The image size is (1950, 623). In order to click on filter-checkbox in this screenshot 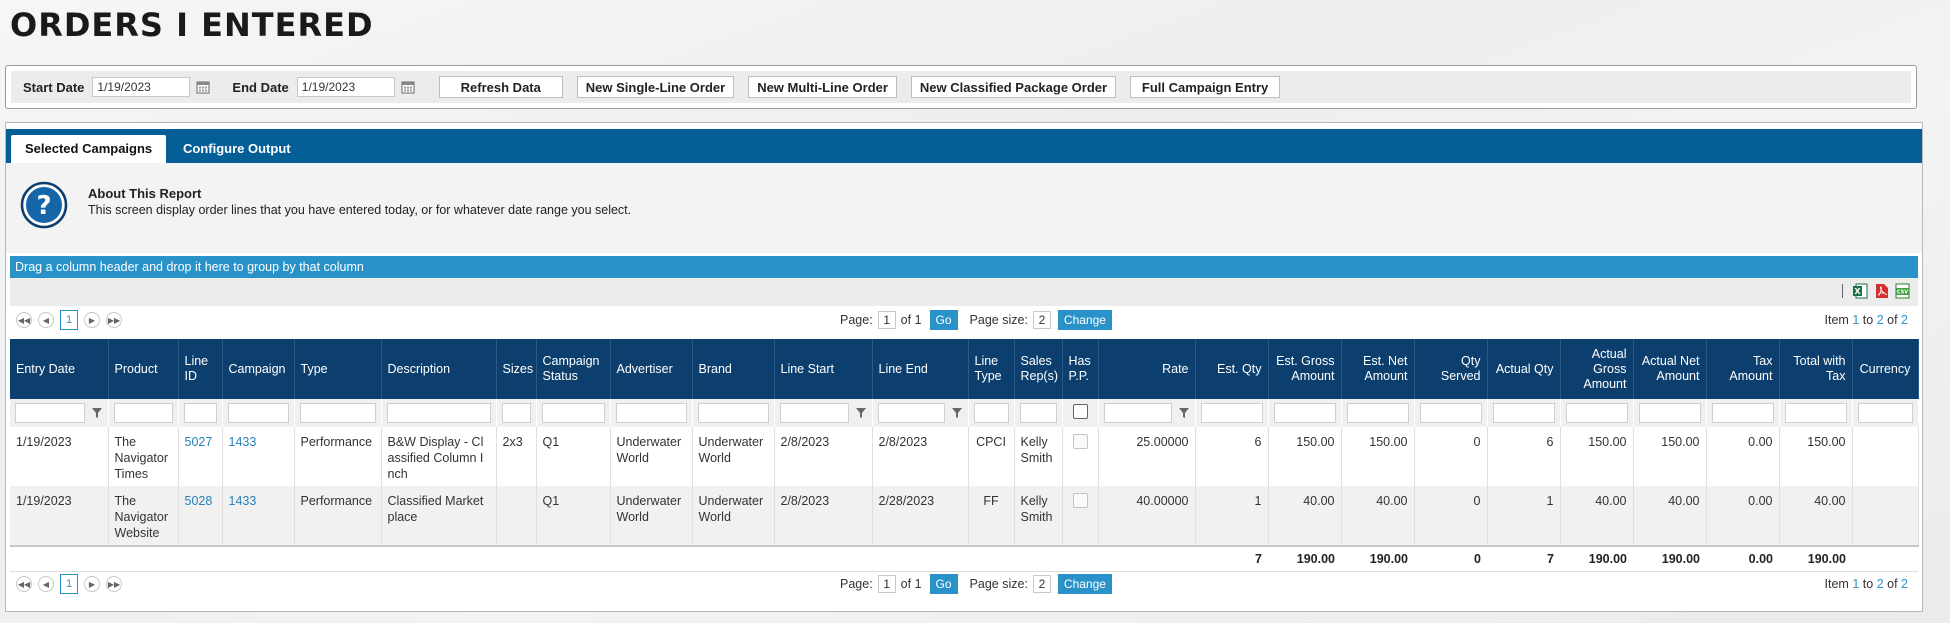, I will do `click(1080, 411)`.